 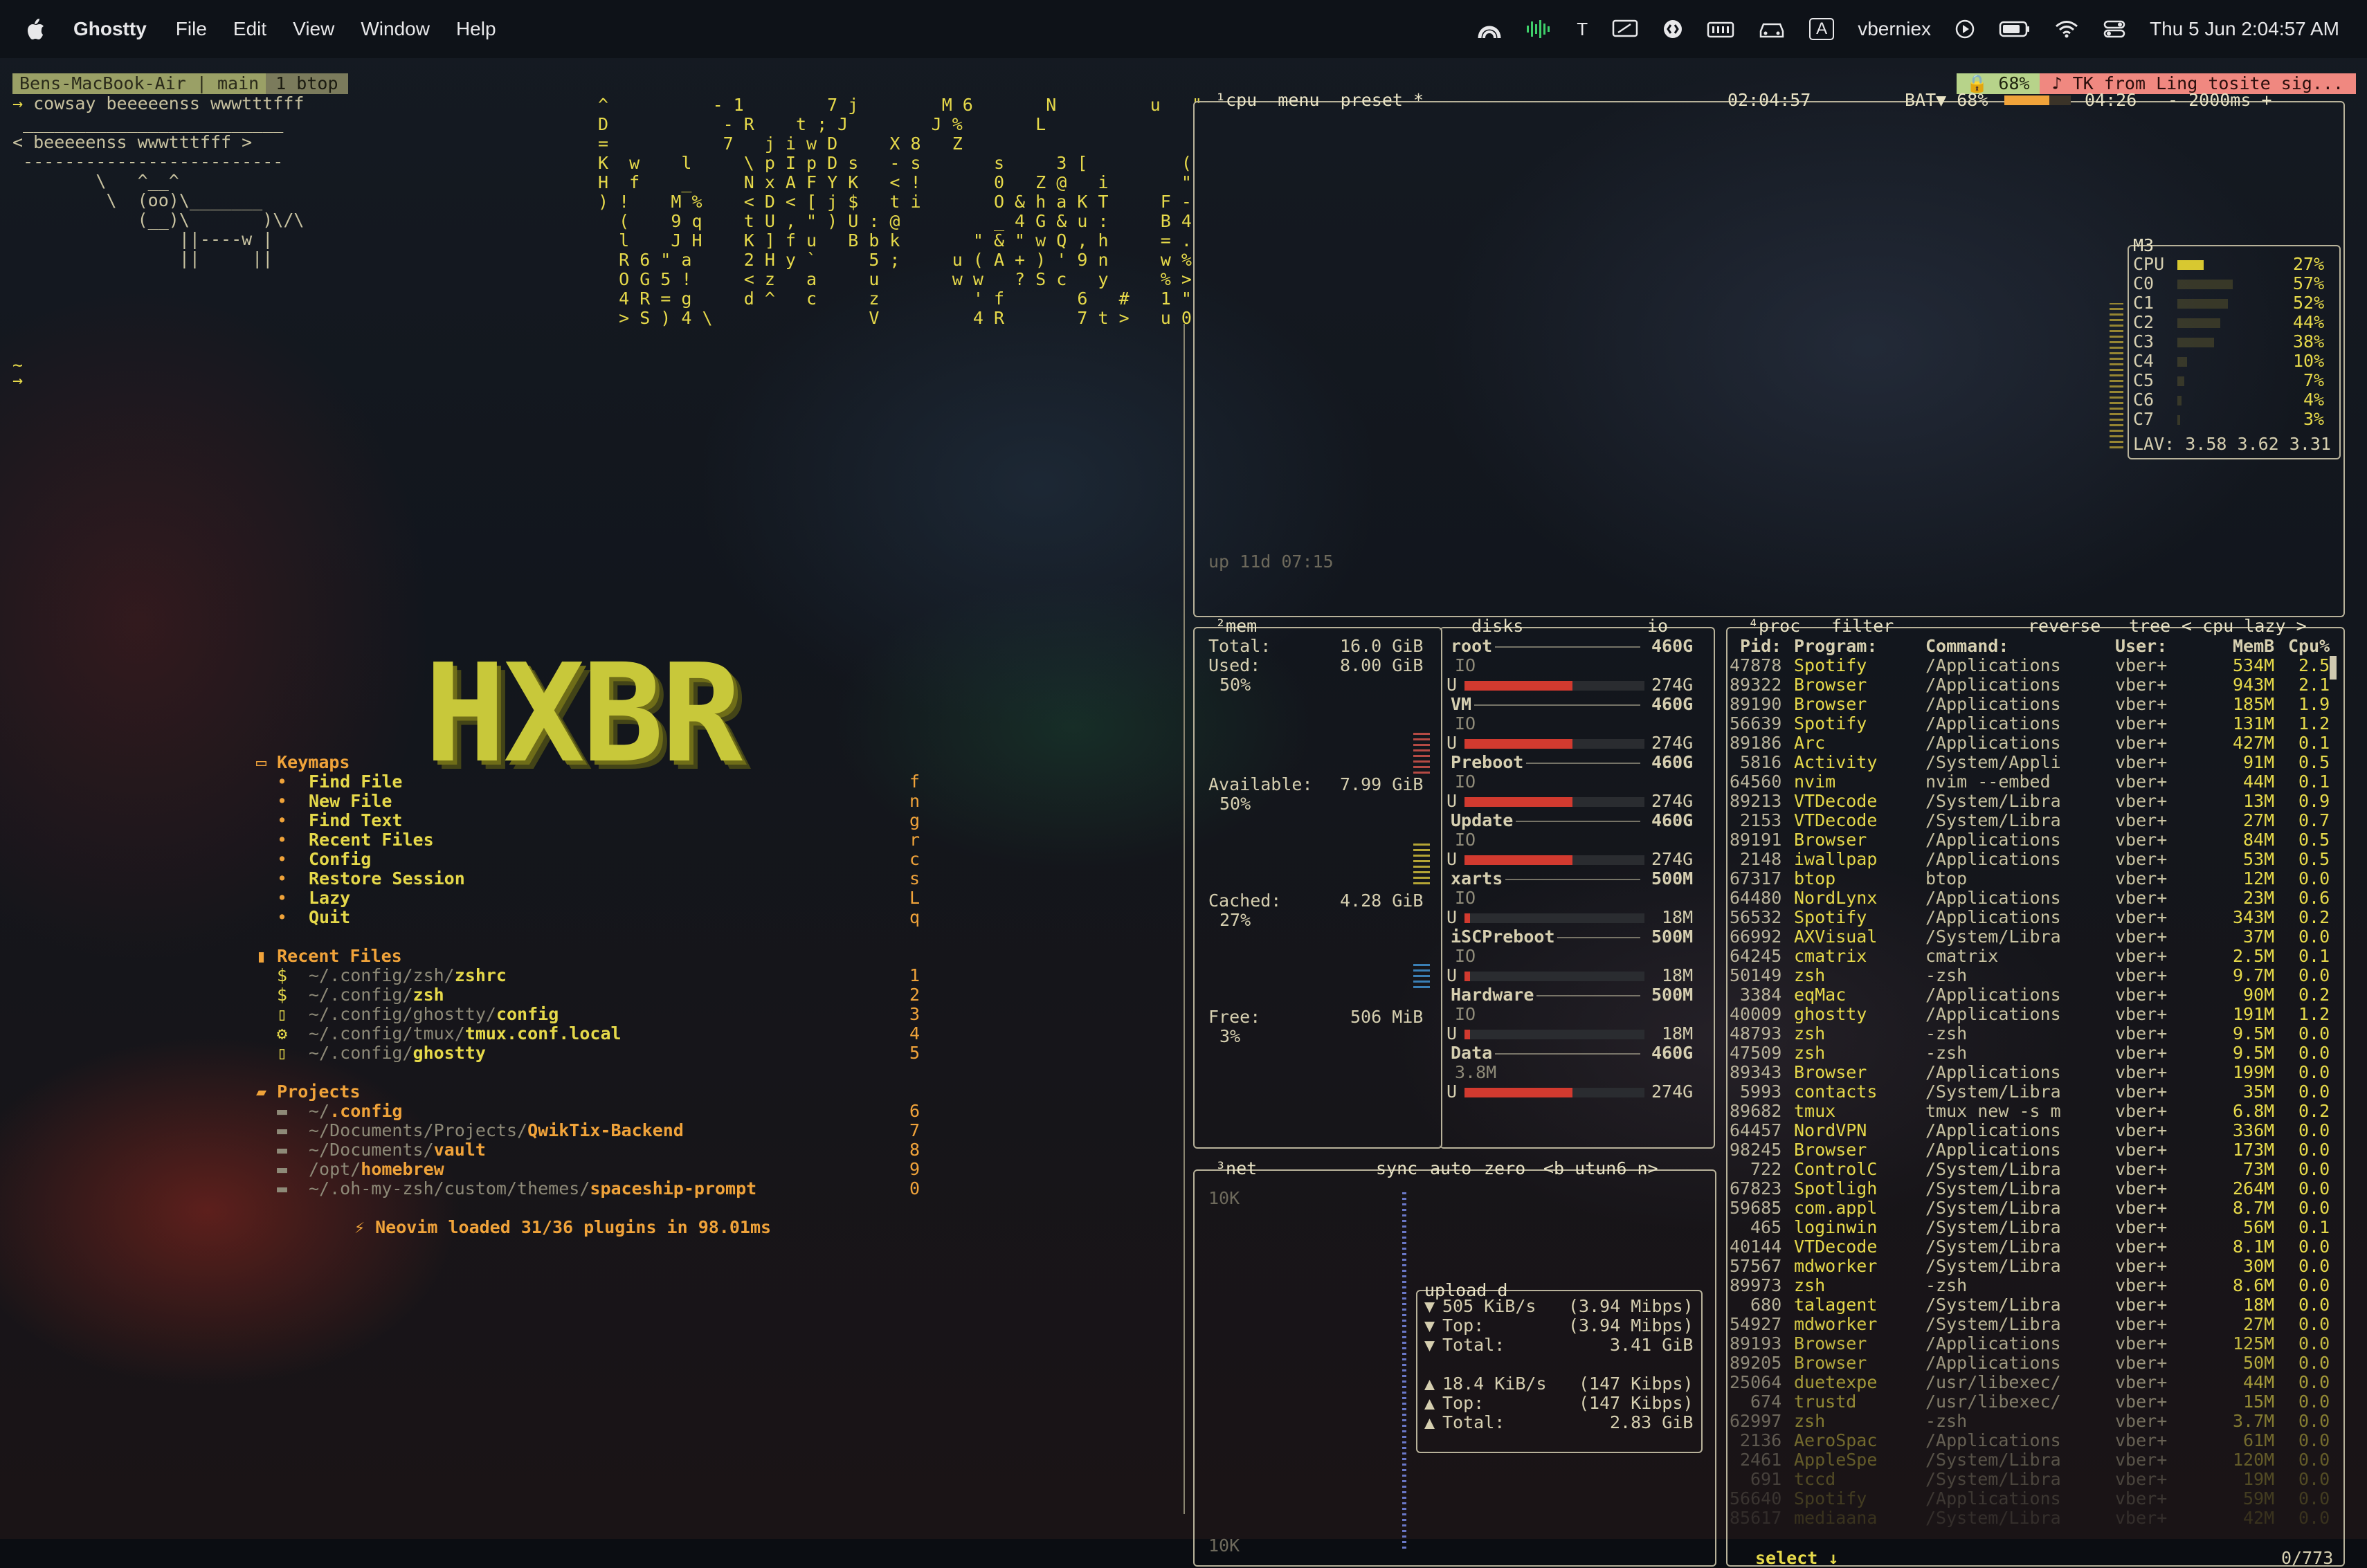 I want to click on waveform-icon, so click(x=1539, y=29).